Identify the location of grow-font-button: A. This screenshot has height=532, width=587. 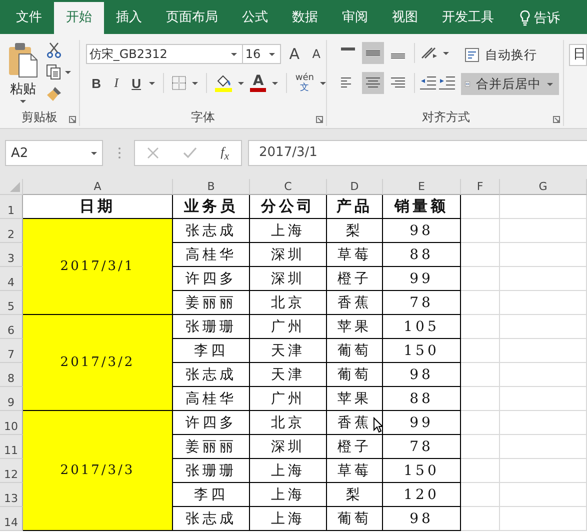
(294, 54).